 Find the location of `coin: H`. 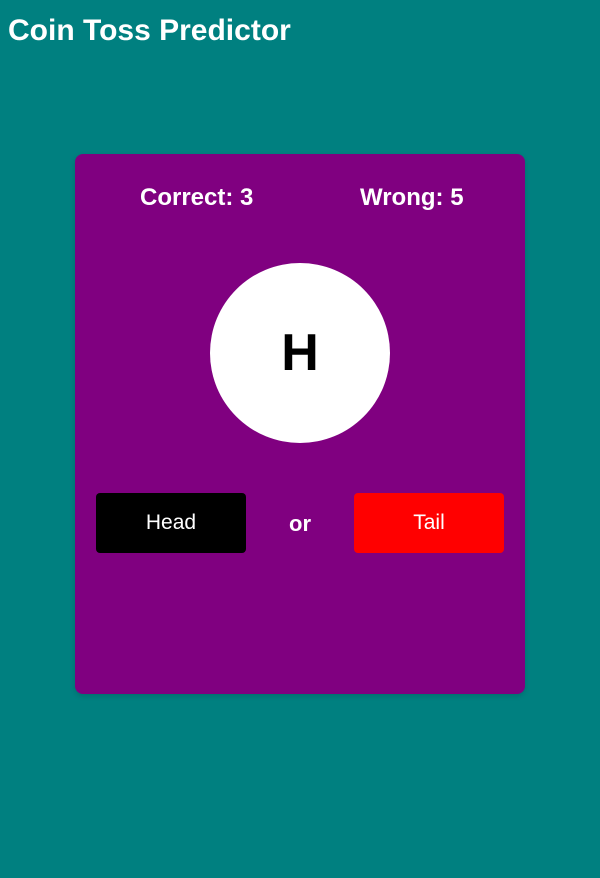

coin: H is located at coordinates (300, 353).